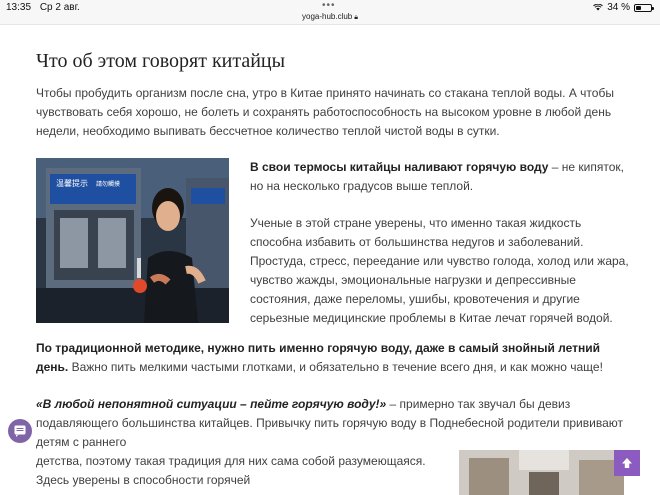  I want to click on status-right: 34 %, so click(623, 7).